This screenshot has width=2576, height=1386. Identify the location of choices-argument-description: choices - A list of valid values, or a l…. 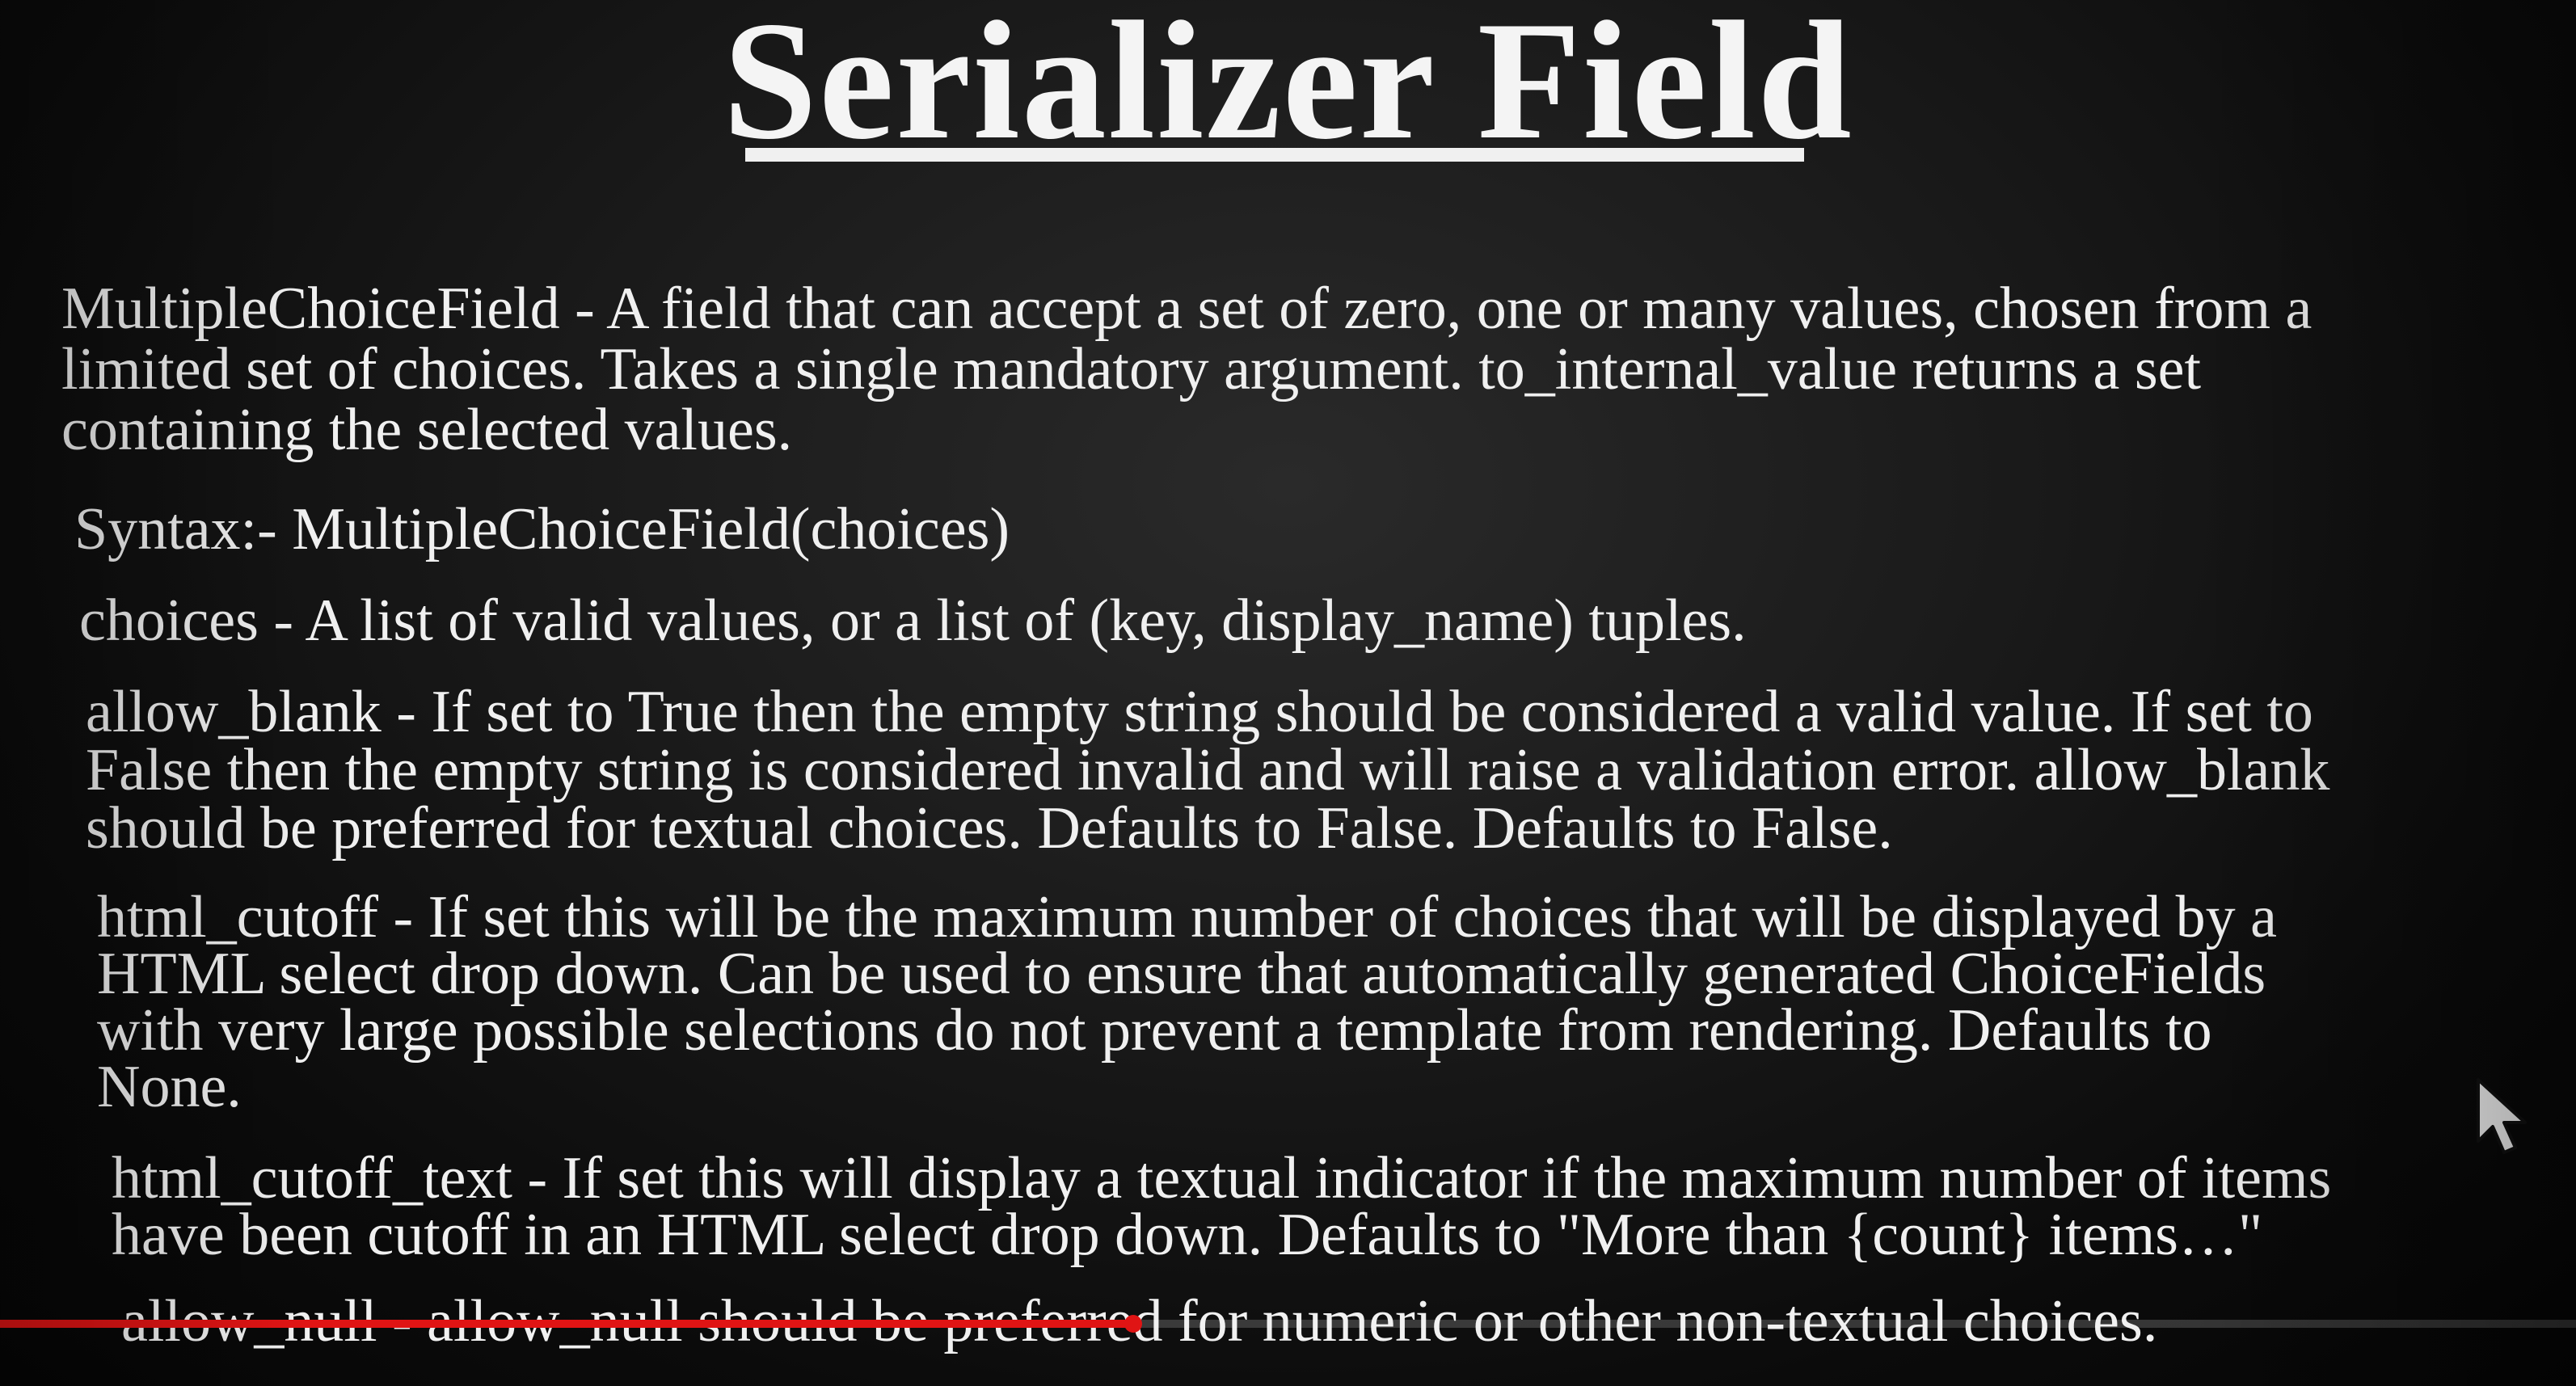
(1316, 621).